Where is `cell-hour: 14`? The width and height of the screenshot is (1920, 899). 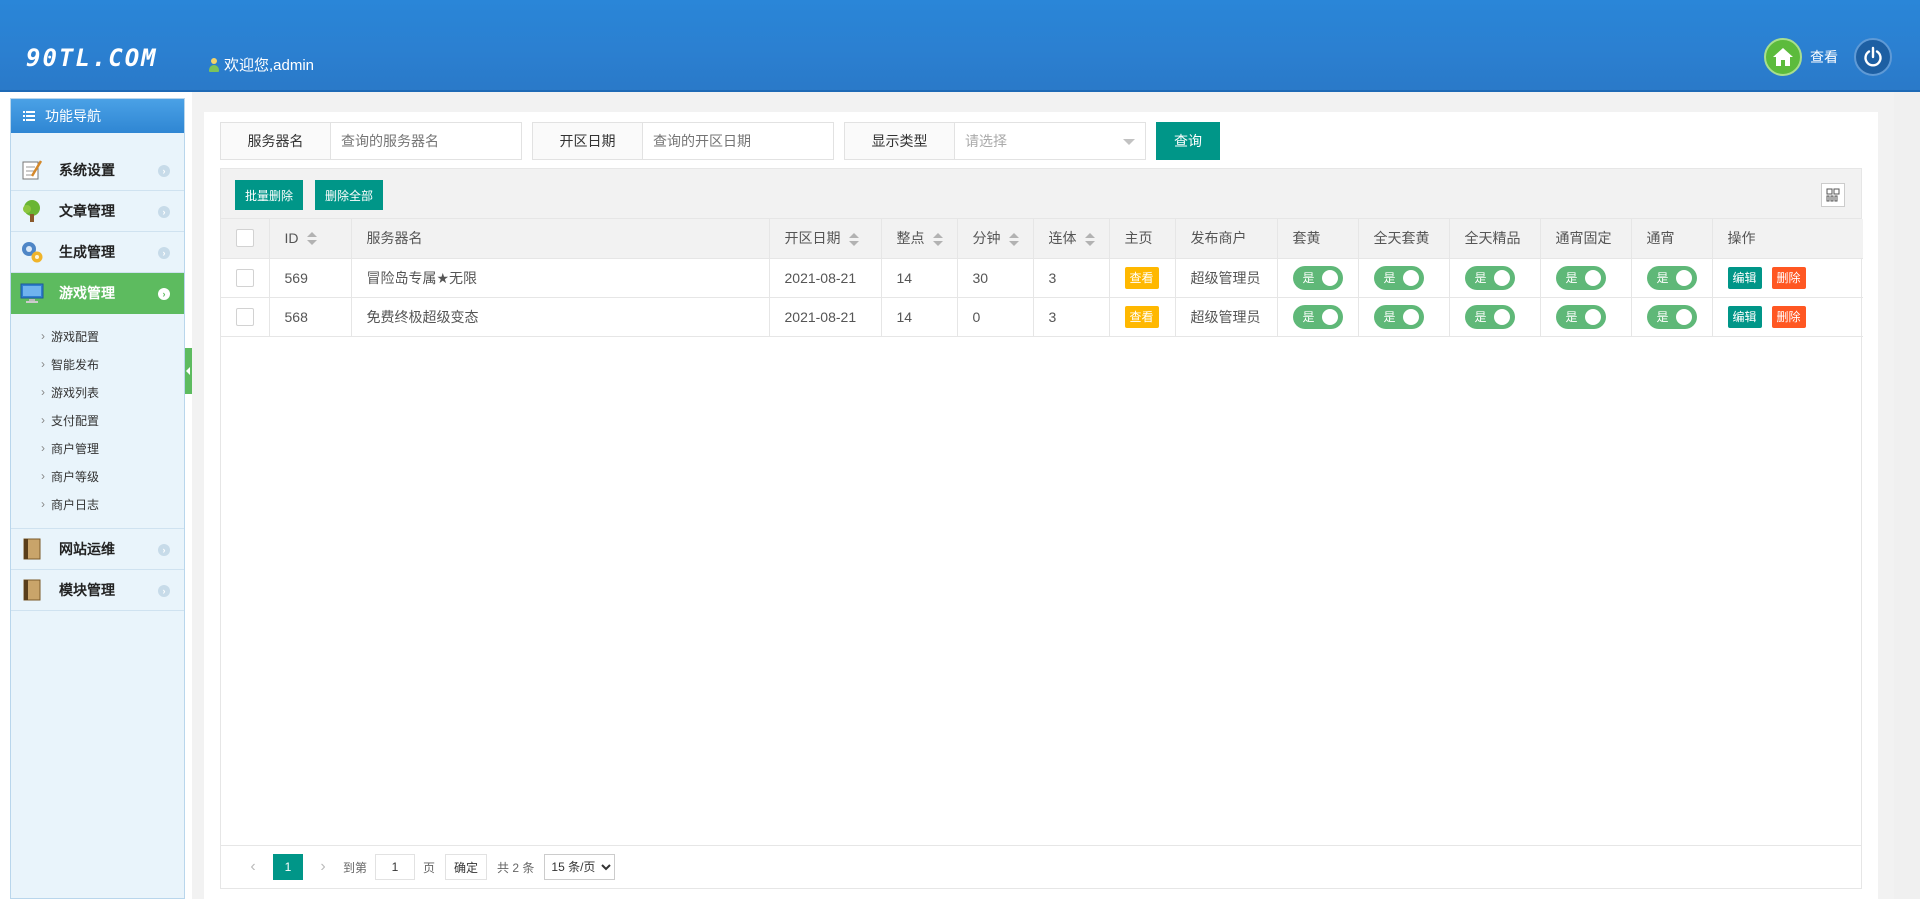 cell-hour: 14 is located at coordinates (919, 317).